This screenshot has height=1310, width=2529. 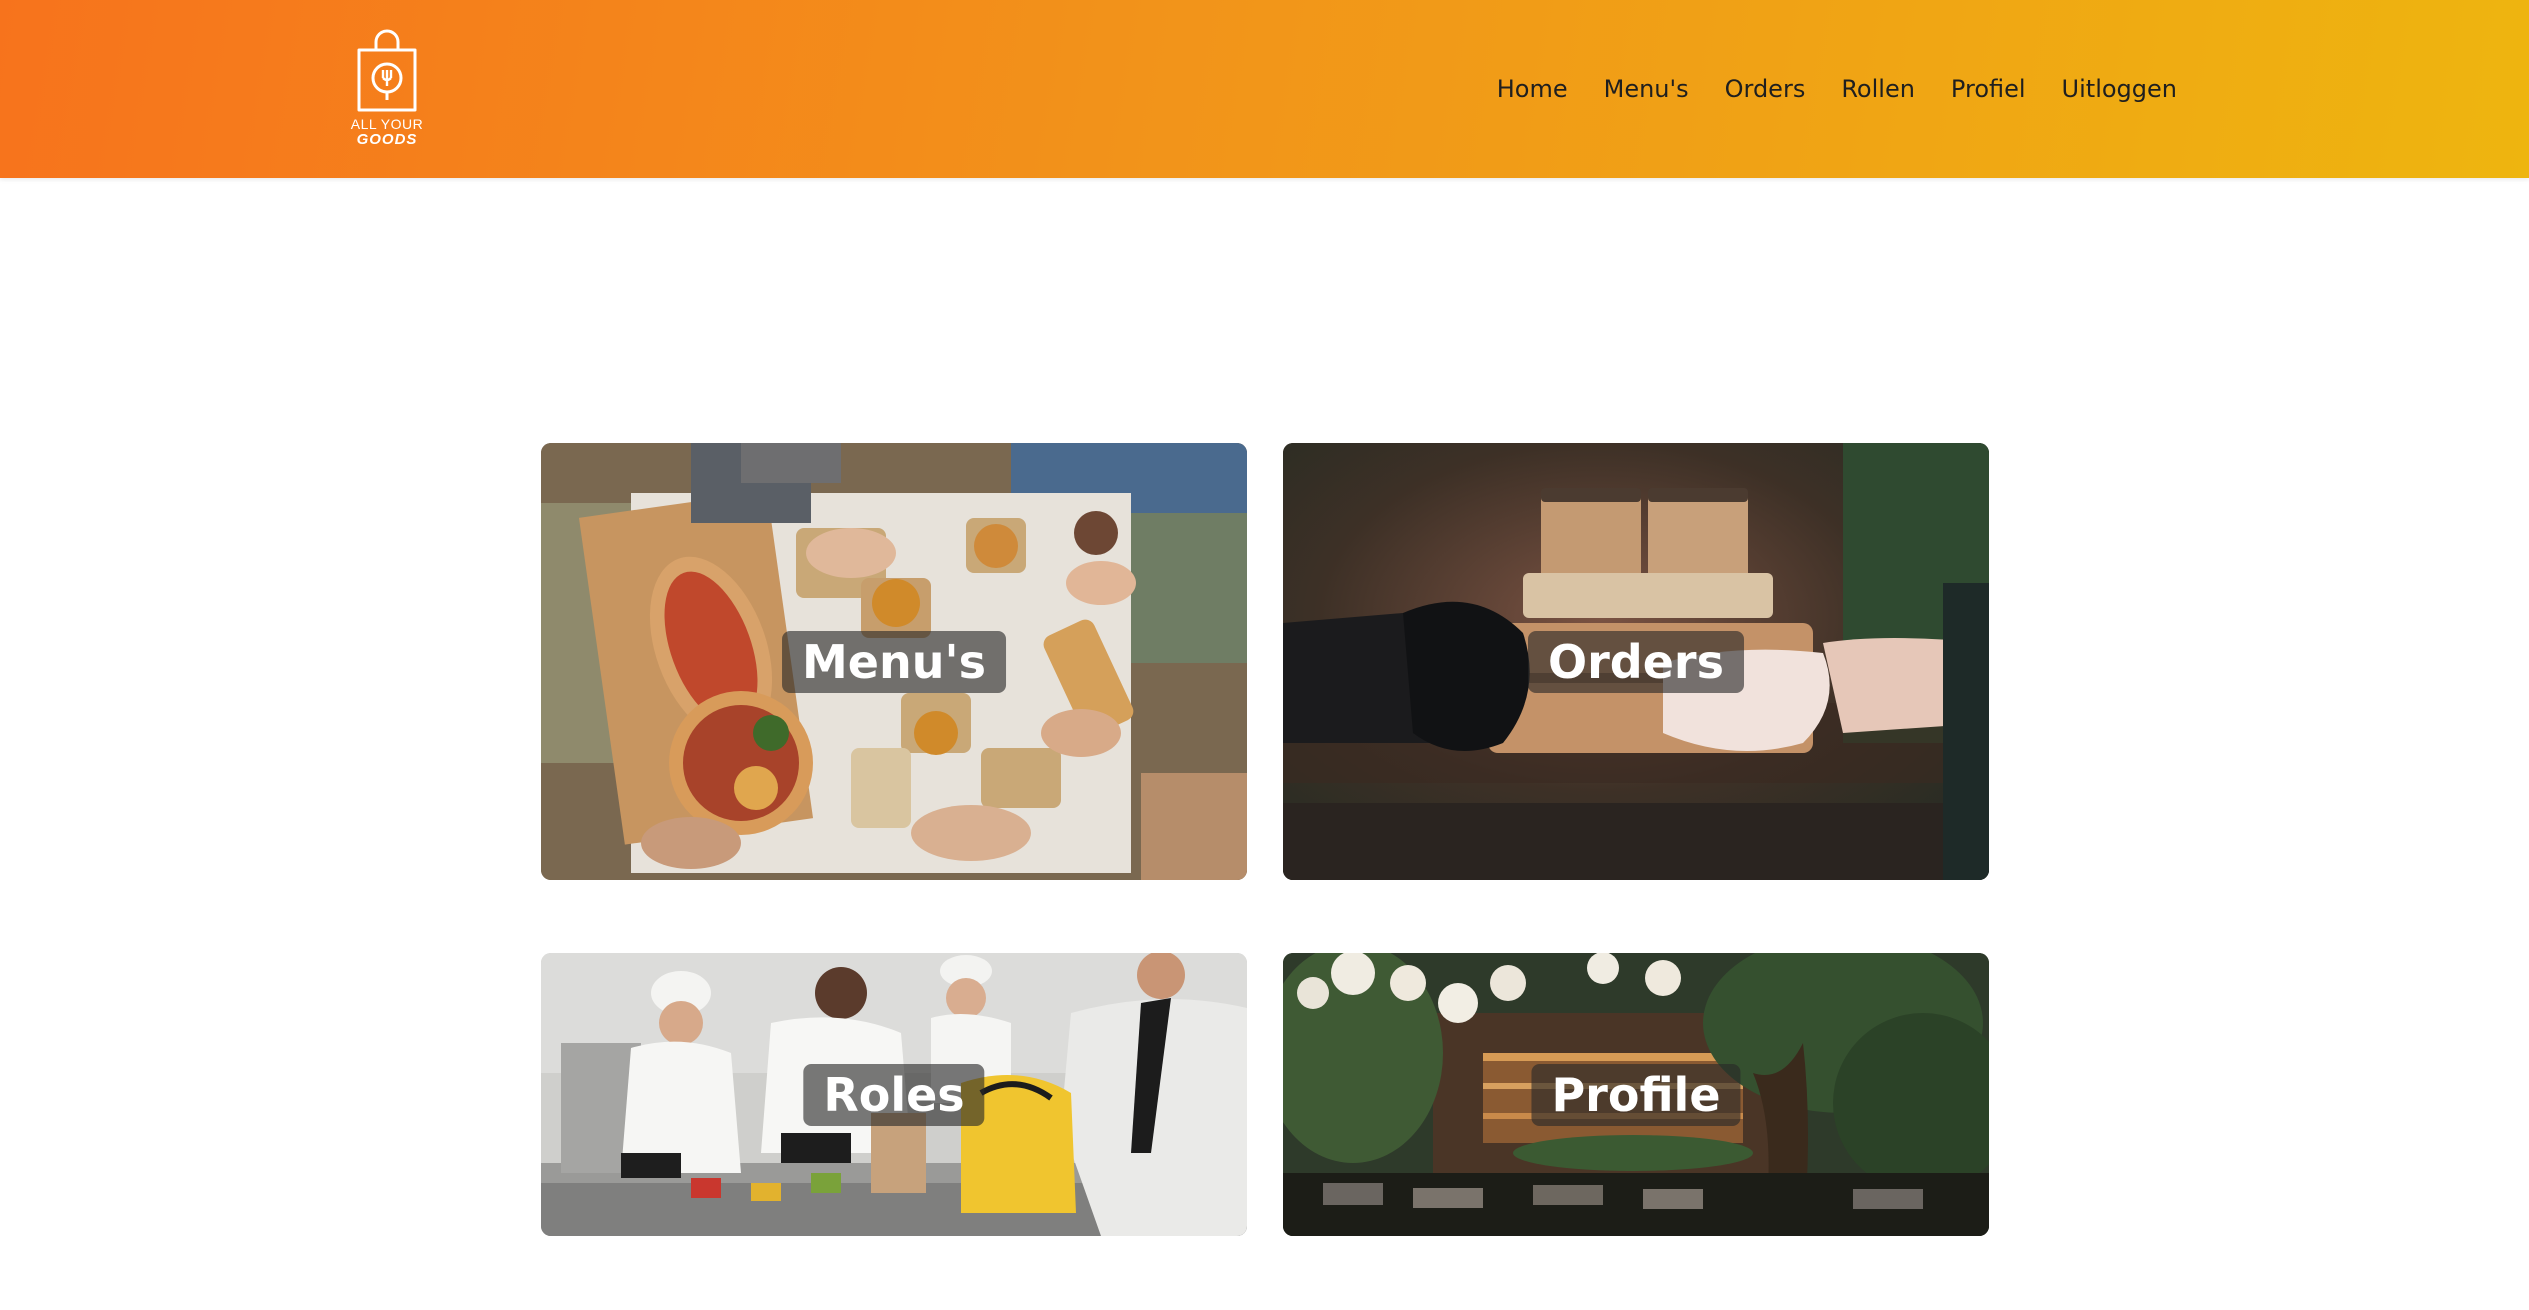 I want to click on roles-card: Roles, so click(x=894, y=1094).